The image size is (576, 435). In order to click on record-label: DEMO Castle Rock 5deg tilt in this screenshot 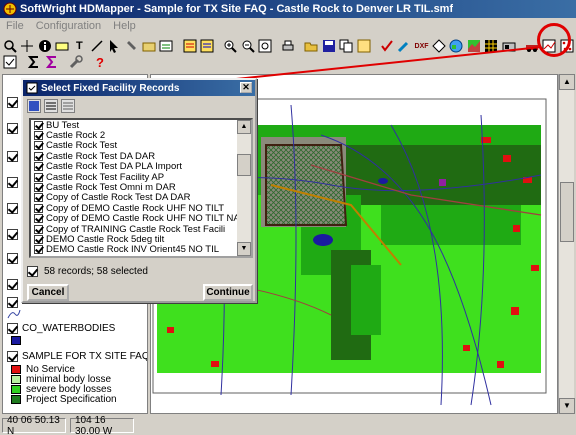, I will do `click(105, 239)`.